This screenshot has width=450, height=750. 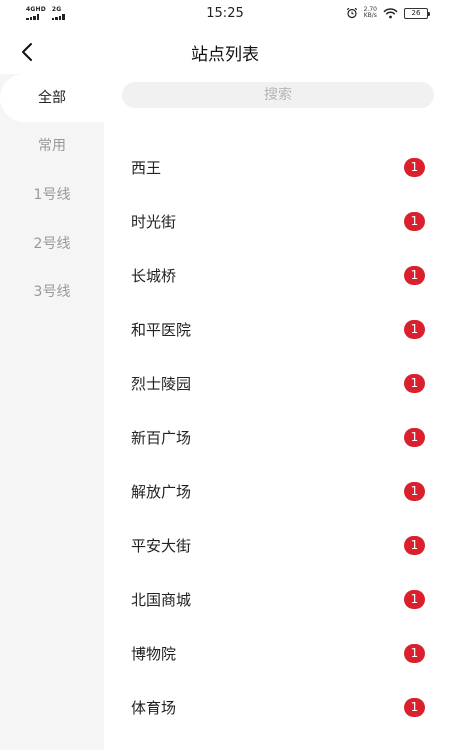 I want to click on sidebar-item-favorites: 常用, so click(x=52, y=146).